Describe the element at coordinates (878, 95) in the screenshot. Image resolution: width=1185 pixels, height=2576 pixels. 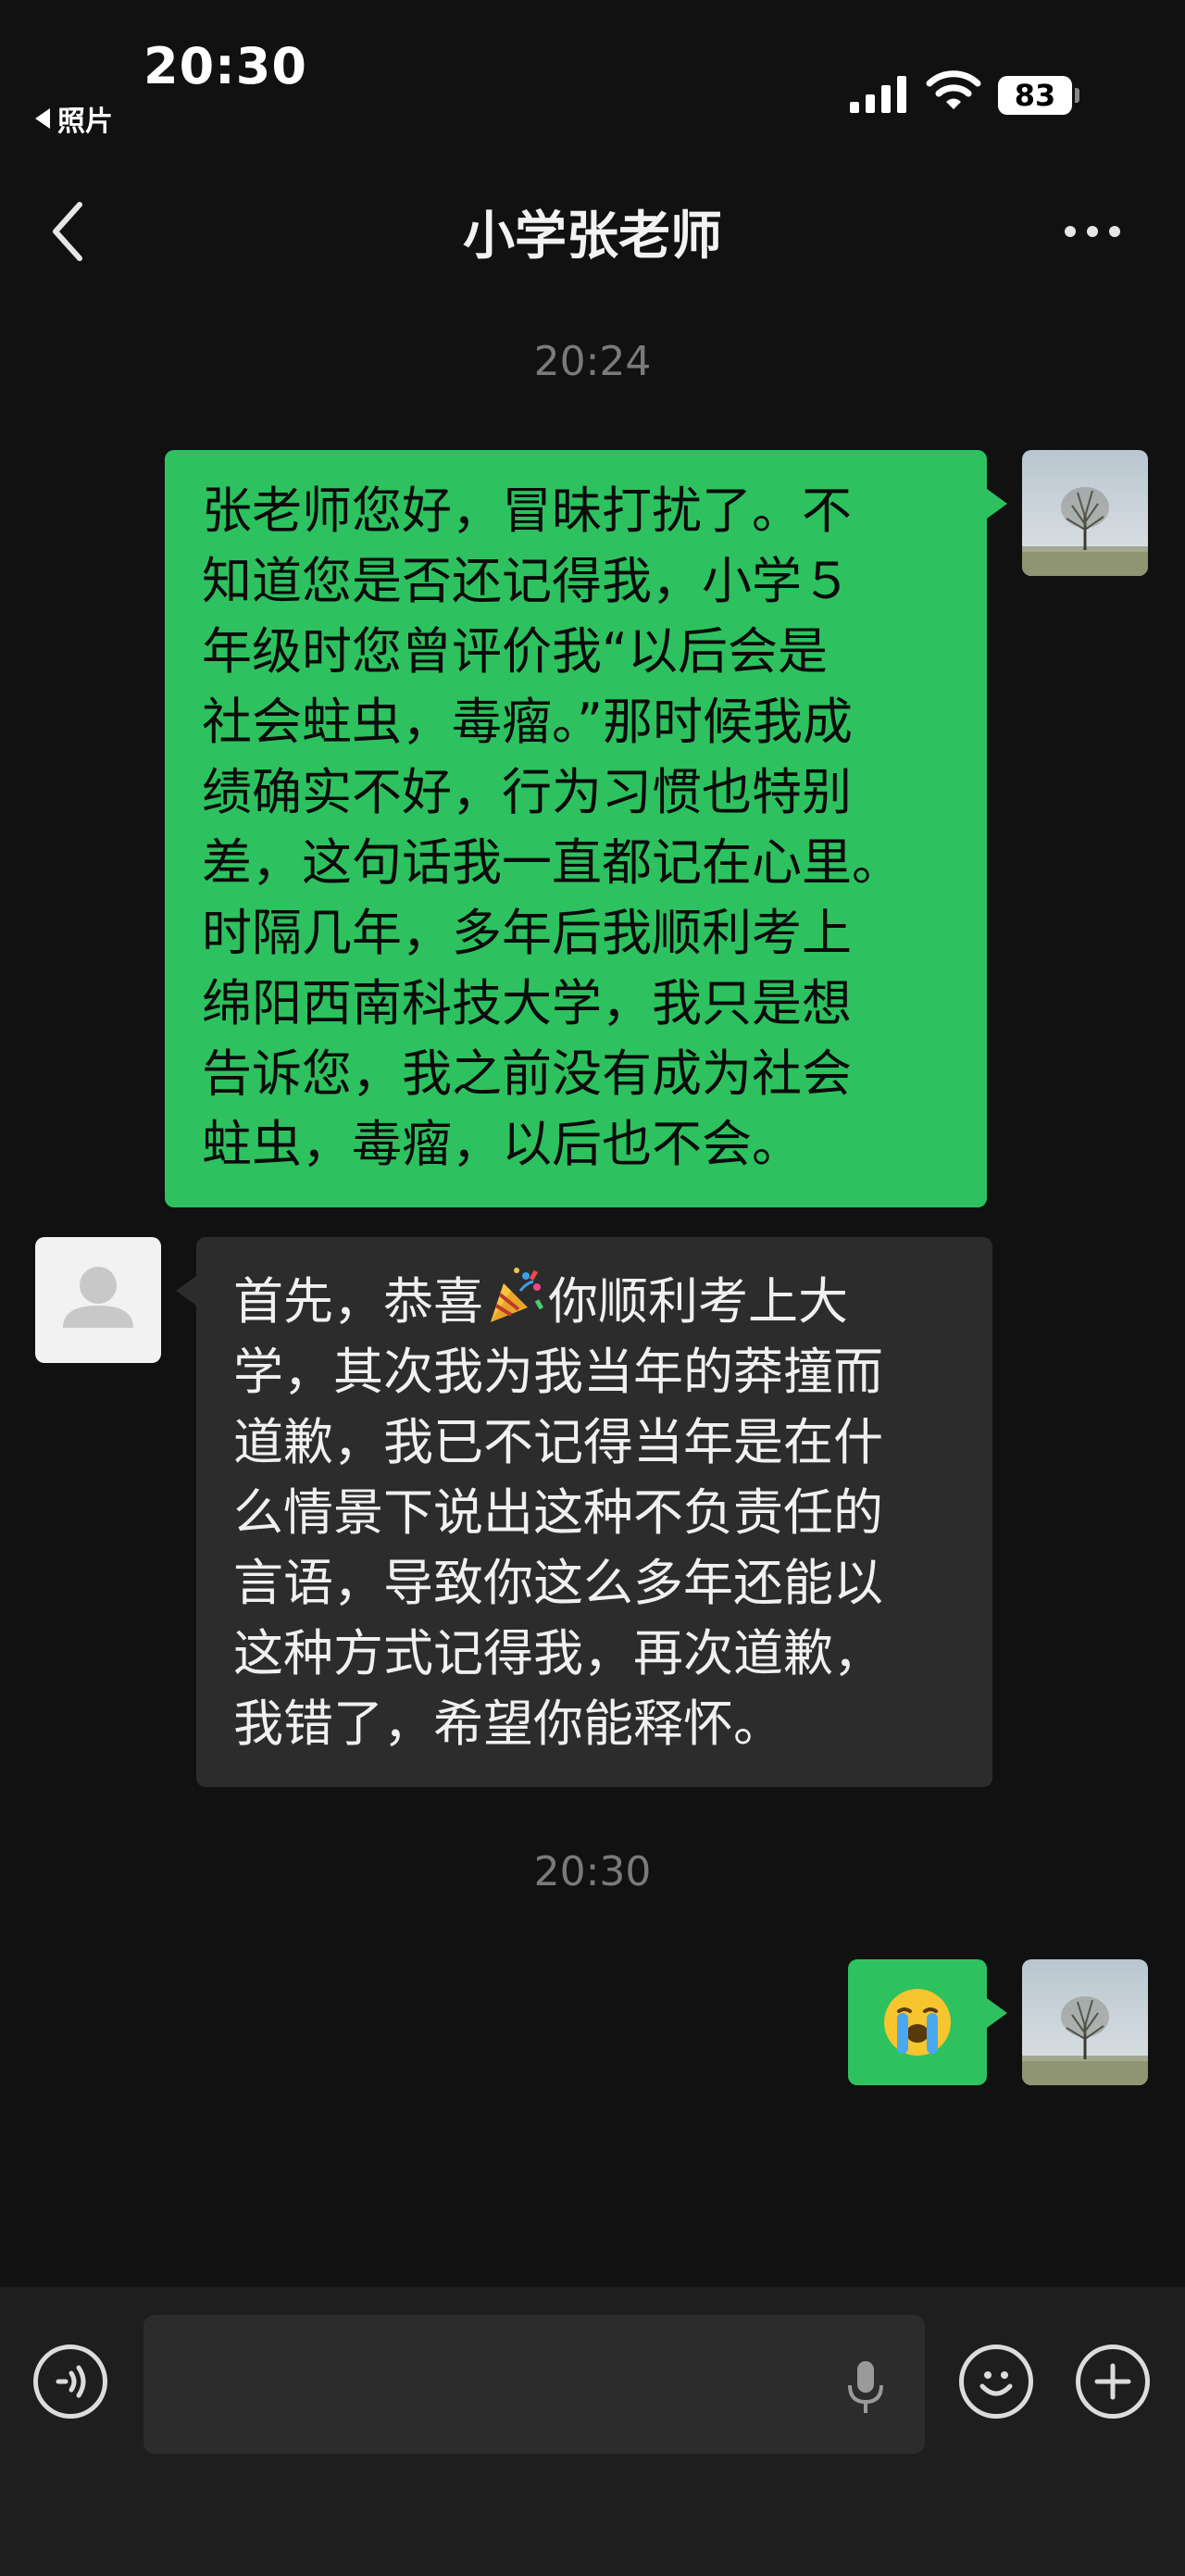
I see `cellular-signal-icon` at that location.